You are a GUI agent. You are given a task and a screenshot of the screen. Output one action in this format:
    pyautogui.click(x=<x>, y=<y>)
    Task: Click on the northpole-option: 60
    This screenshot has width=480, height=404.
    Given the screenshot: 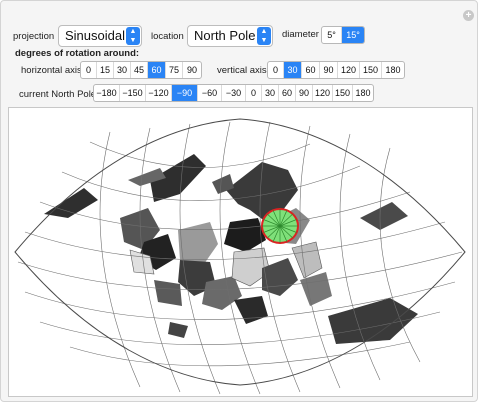 What is the action you would take?
    pyautogui.click(x=287, y=93)
    